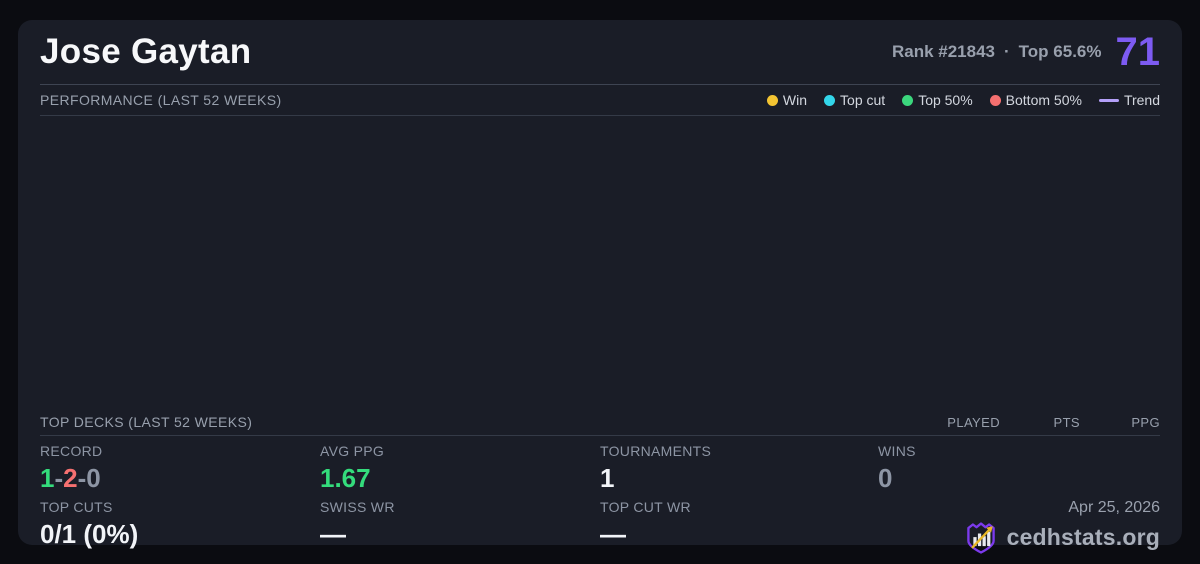 This screenshot has height=564, width=1200. What do you see at coordinates (146, 51) in the screenshot?
I see `player-name: Jose Gaytan` at bounding box center [146, 51].